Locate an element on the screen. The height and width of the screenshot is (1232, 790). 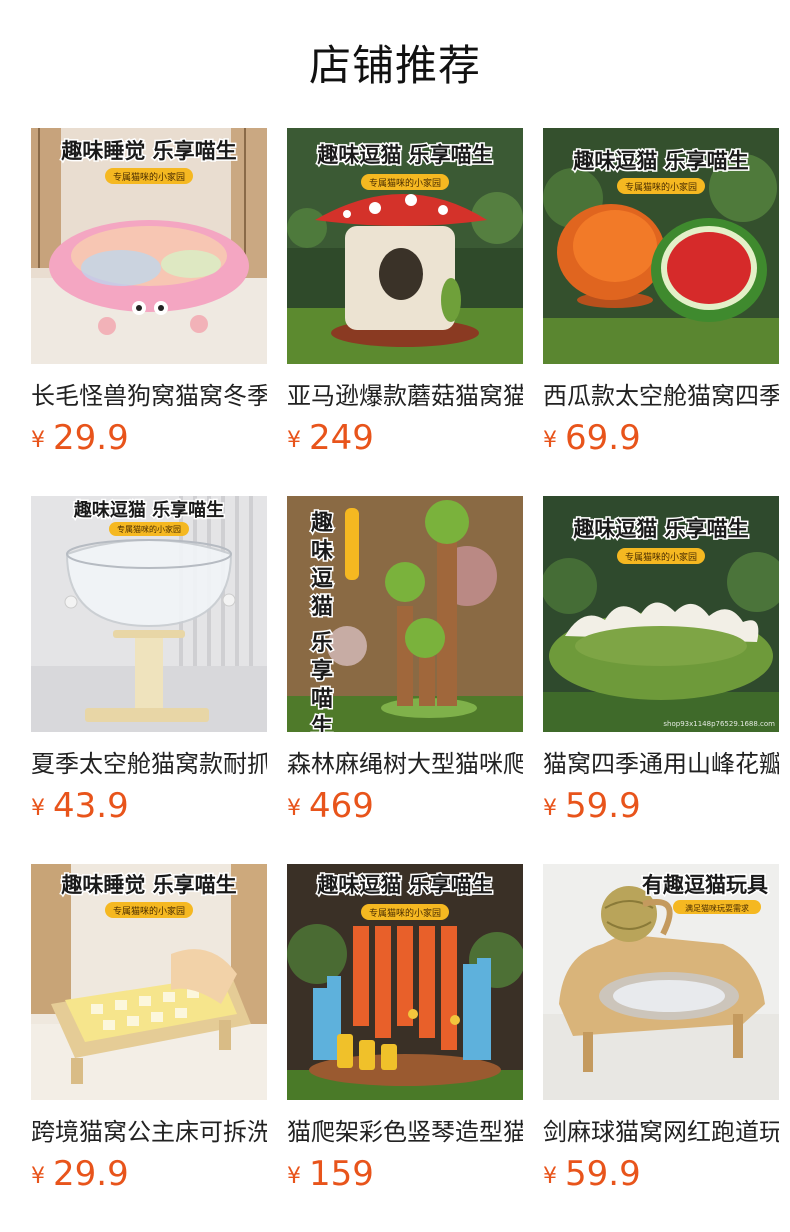
product-name: 猫窝四季通用山峰花瓣 is located at coordinates (661, 764).